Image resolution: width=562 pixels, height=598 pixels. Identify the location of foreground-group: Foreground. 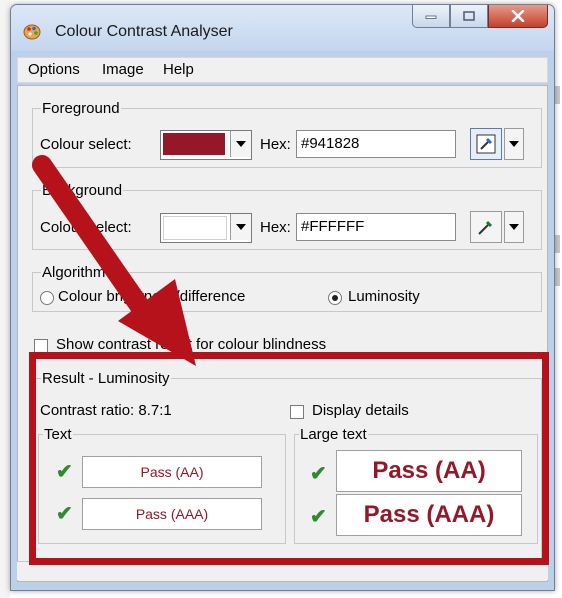
(287, 134).